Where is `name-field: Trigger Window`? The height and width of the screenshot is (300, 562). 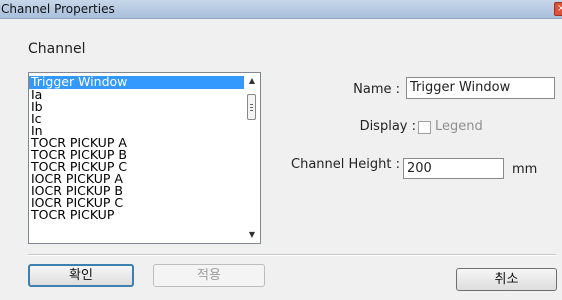 name-field: Trigger Window is located at coordinates (480, 88).